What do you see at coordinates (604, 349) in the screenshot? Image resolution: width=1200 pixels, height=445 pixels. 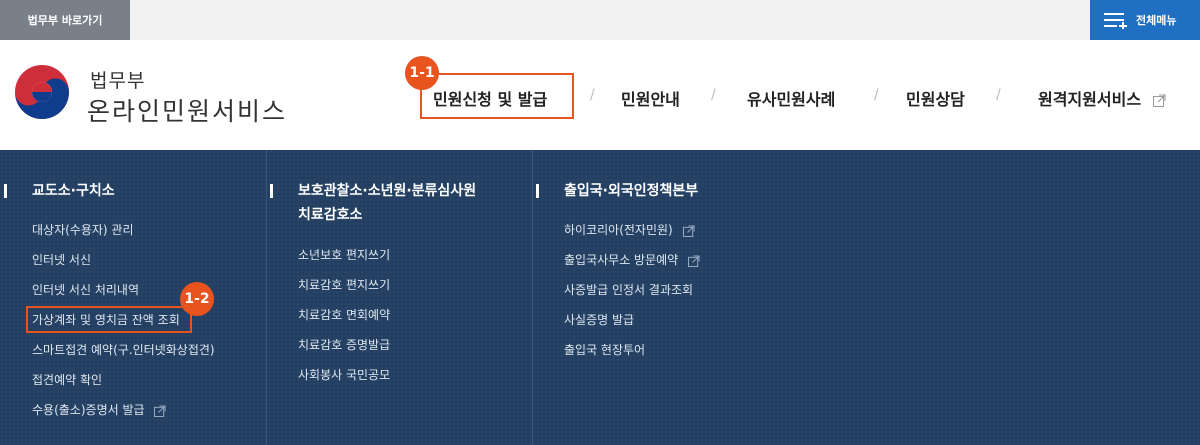 I see `menu-item-site-tour: 출입국 현장투어` at bounding box center [604, 349].